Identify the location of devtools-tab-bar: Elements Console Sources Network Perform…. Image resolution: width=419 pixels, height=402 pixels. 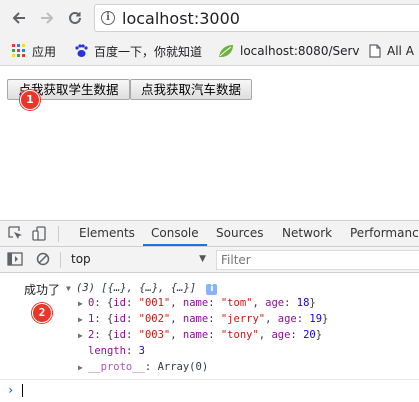
(209, 234).